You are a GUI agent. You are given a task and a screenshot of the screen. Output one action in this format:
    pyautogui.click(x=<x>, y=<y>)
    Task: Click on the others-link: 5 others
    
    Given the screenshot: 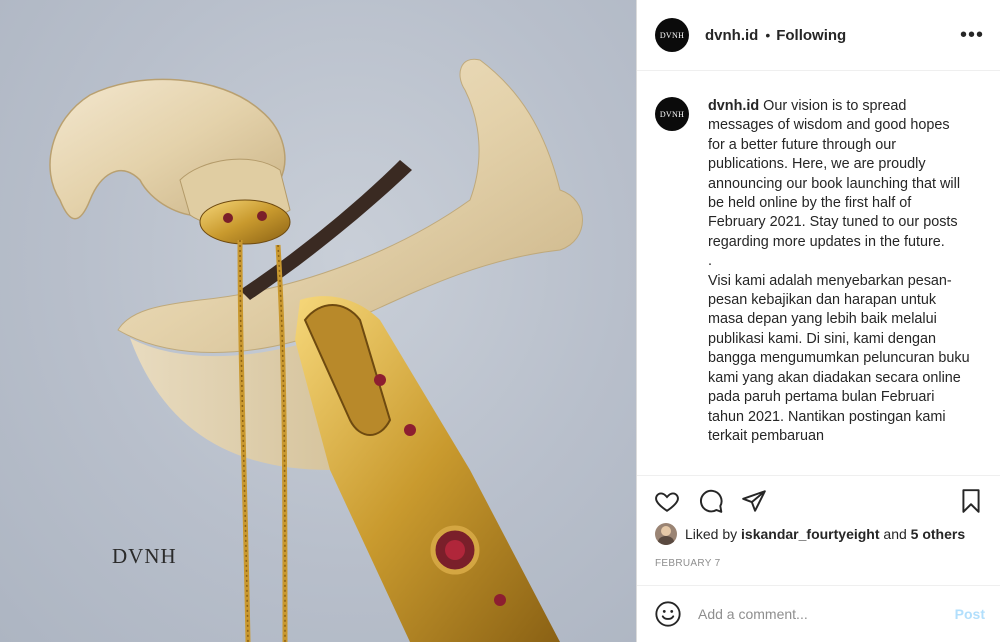 What is the action you would take?
    pyautogui.click(x=938, y=534)
    